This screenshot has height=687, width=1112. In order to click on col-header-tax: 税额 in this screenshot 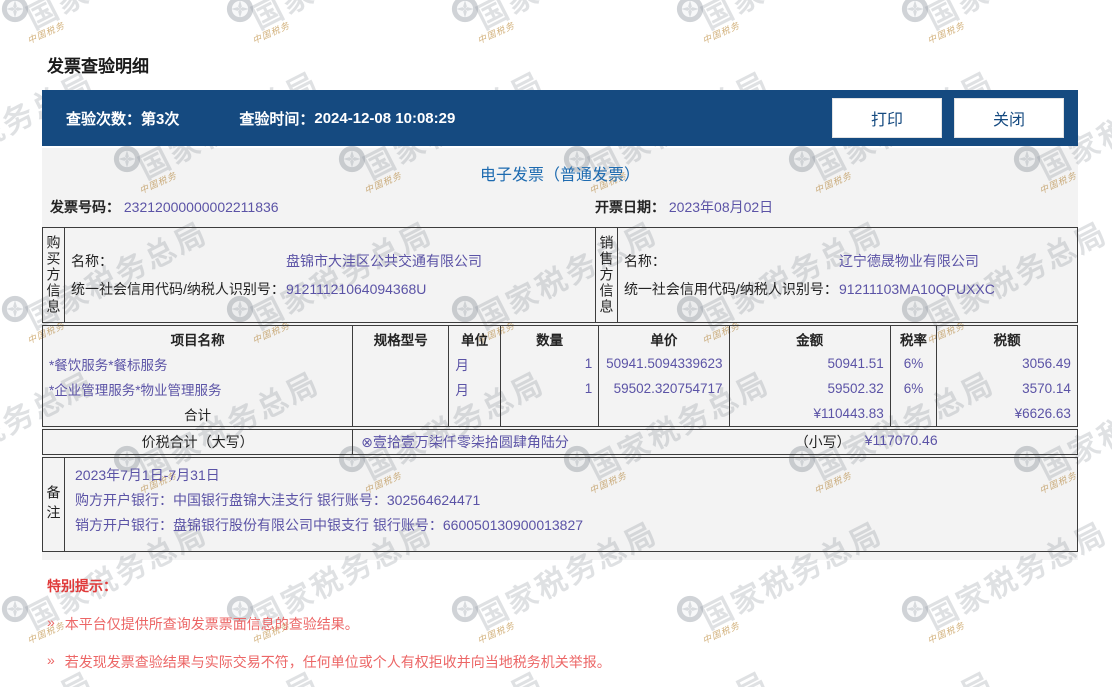, I will do `click(1006, 338)`.